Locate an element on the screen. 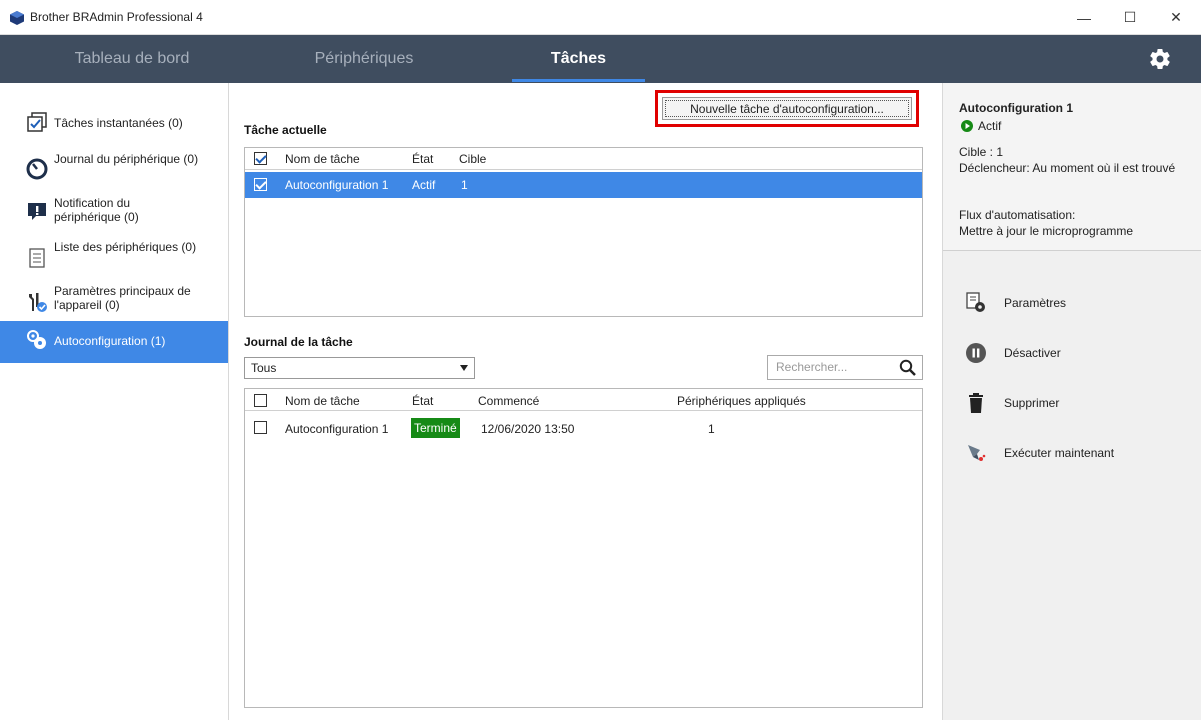  run-now-action: Exécuter maintenant is located at coordinates (1072, 452).